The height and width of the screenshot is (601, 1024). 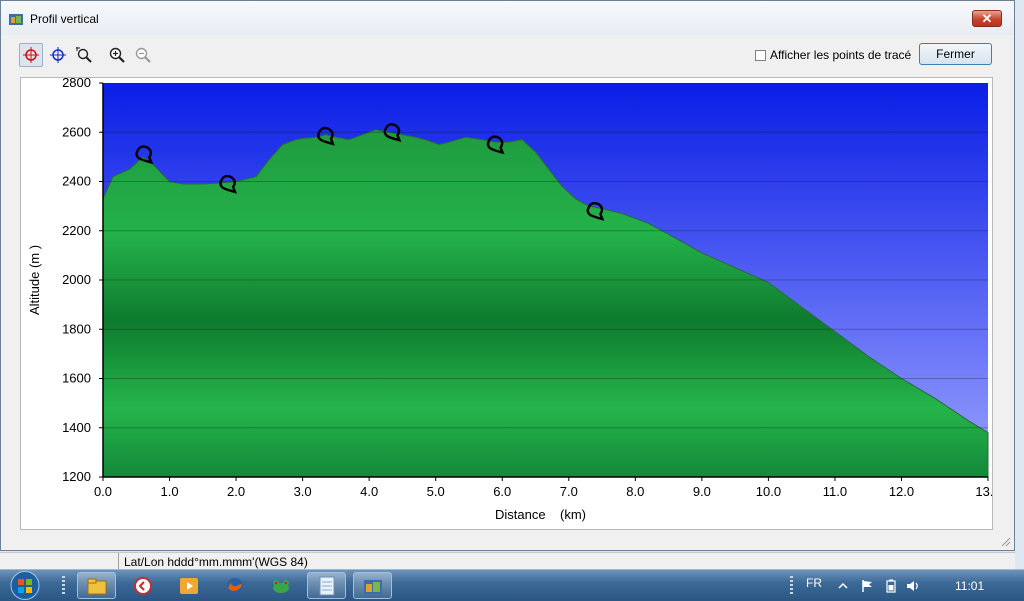 I want to click on taskbar-media-player, so click(x=188, y=585).